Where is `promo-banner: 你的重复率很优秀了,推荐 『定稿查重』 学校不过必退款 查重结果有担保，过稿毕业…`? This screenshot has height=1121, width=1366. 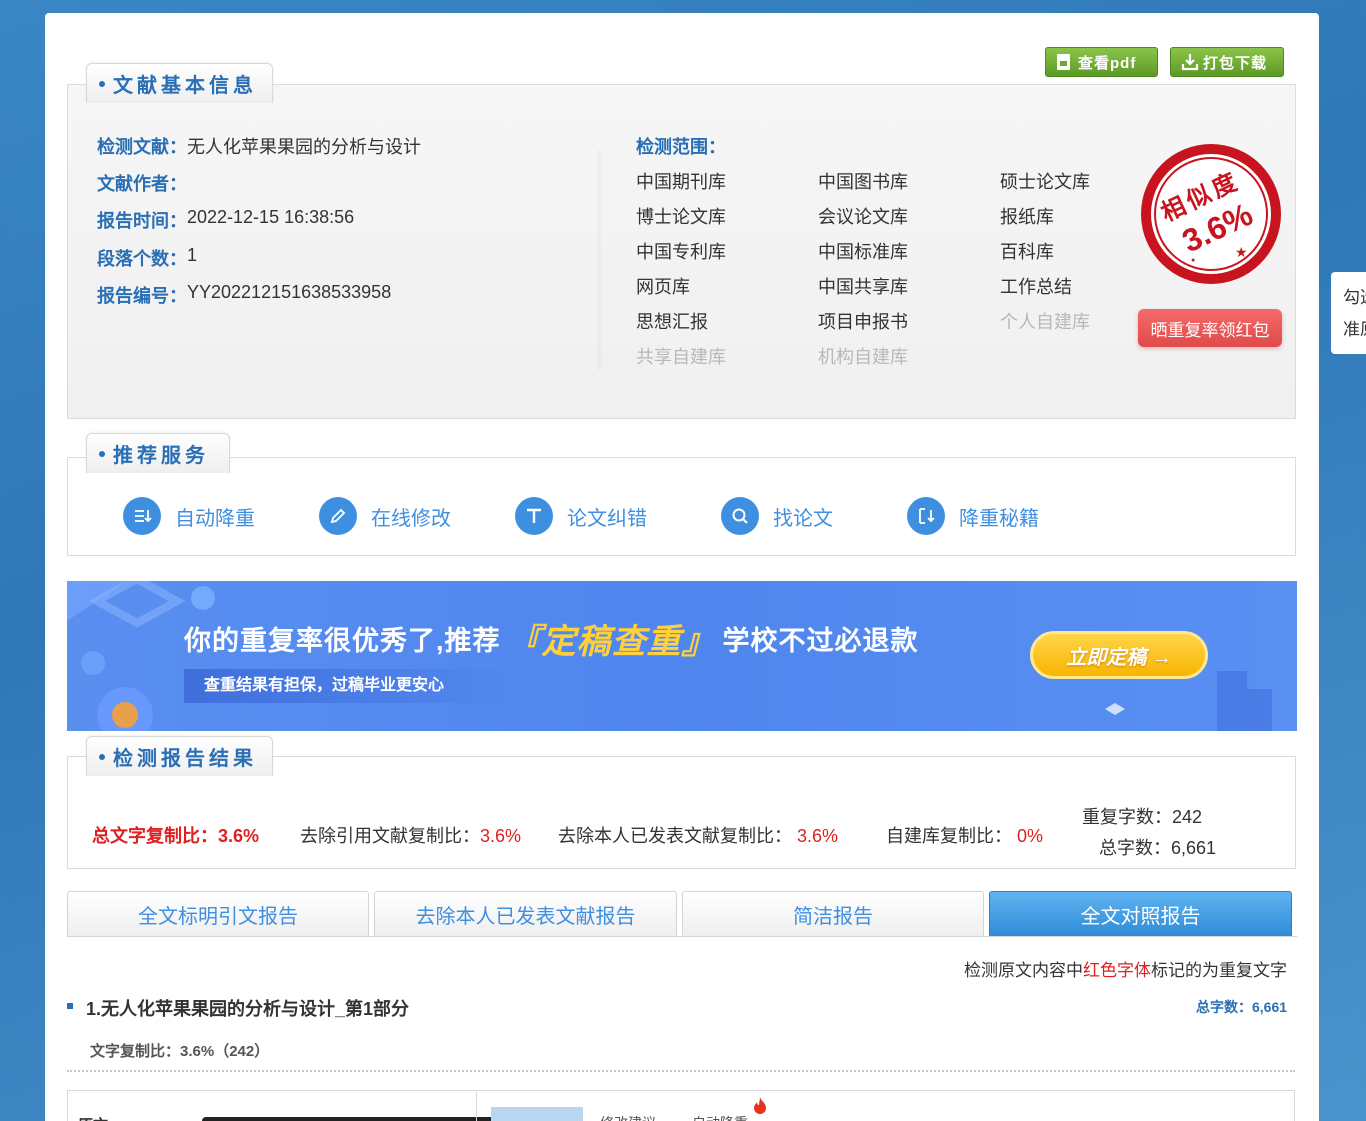
promo-banner: 你的重复率很优秀了,推荐 『定稿查重』 学校不过必退款 查重结果有担保，过稿毕业… is located at coordinates (682, 656).